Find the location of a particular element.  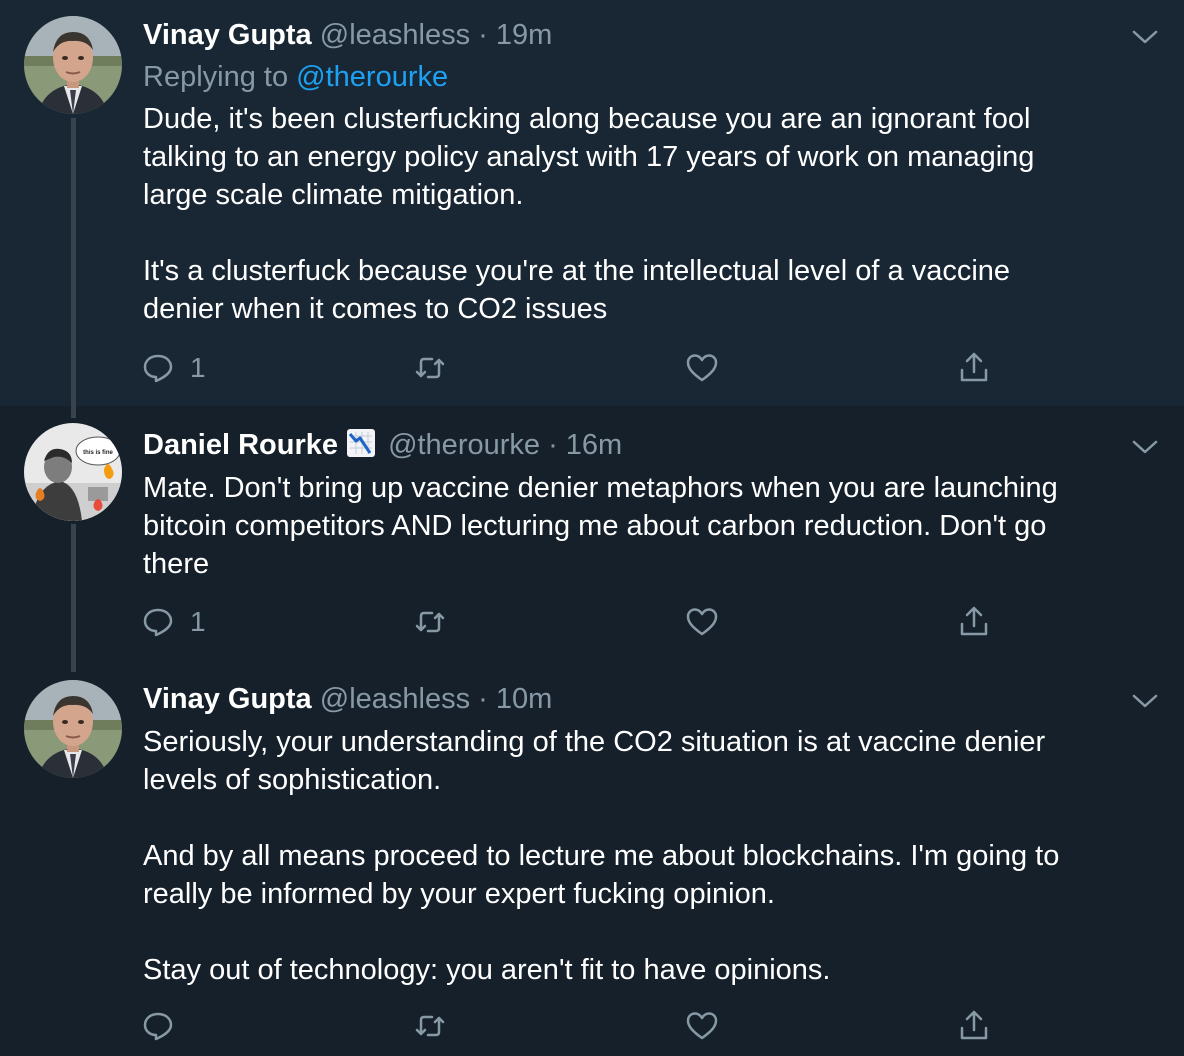

tweet-header: Vinay Gupta @leashless · 10m is located at coordinates (347, 699).